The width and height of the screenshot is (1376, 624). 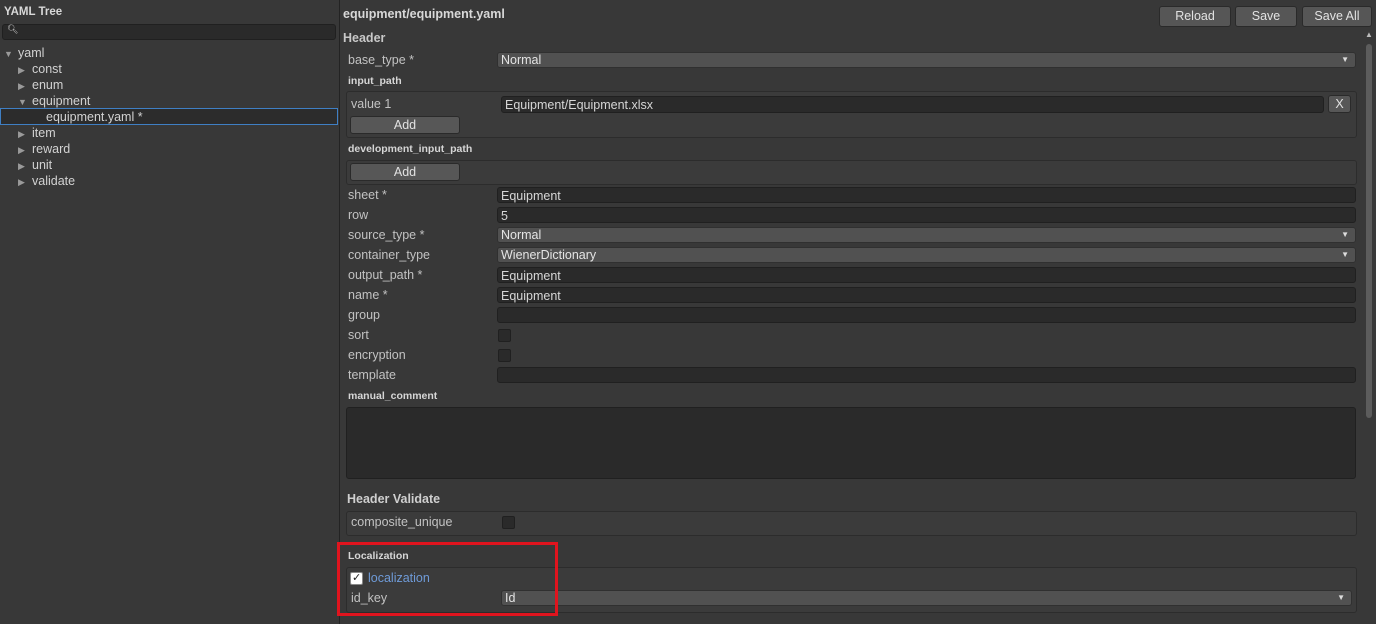 I want to click on tree-node-label: unit, so click(x=42, y=165).